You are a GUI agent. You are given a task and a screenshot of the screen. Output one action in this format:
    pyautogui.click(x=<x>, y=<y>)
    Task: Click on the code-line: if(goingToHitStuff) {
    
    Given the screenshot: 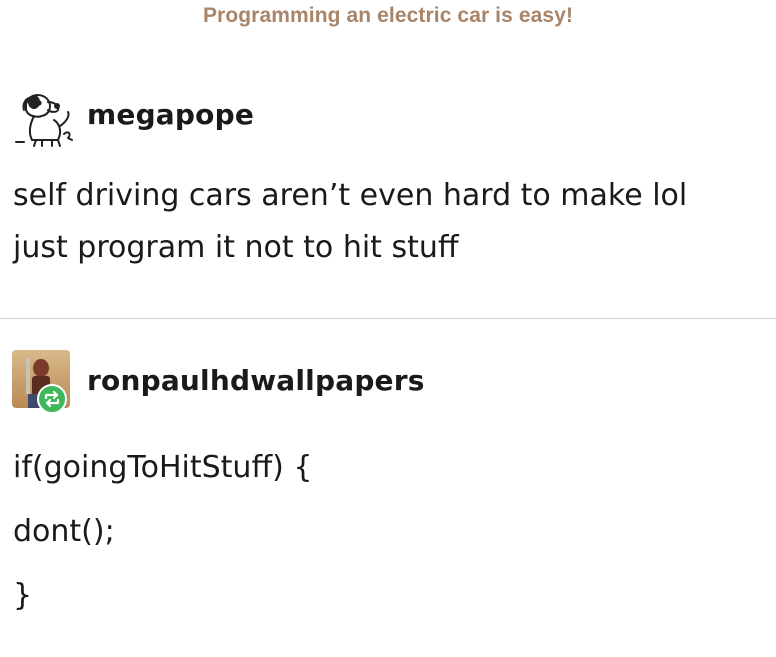 What is the action you would take?
    pyautogui.click(x=163, y=467)
    